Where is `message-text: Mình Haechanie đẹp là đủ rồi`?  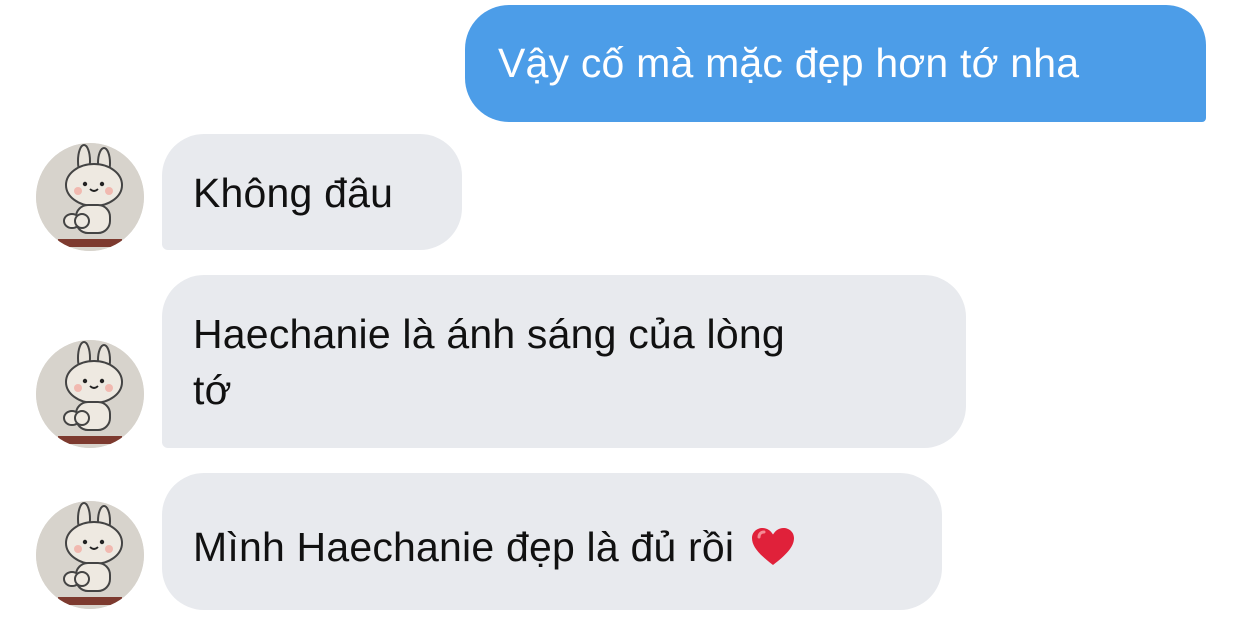
message-text: Mình Haechanie đẹp là đủ rồi is located at coordinates (464, 547).